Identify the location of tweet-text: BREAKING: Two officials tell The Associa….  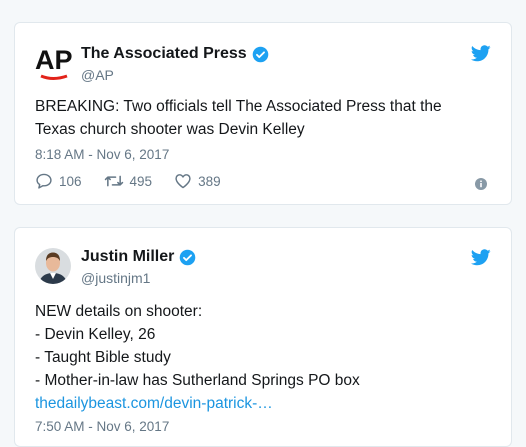
(263, 118).